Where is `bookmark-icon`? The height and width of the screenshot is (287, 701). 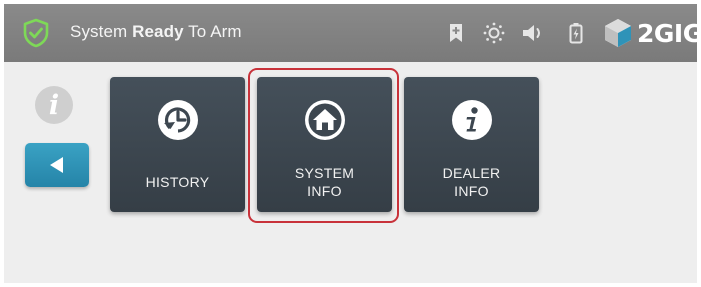
bookmark-icon is located at coordinates (456, 33).